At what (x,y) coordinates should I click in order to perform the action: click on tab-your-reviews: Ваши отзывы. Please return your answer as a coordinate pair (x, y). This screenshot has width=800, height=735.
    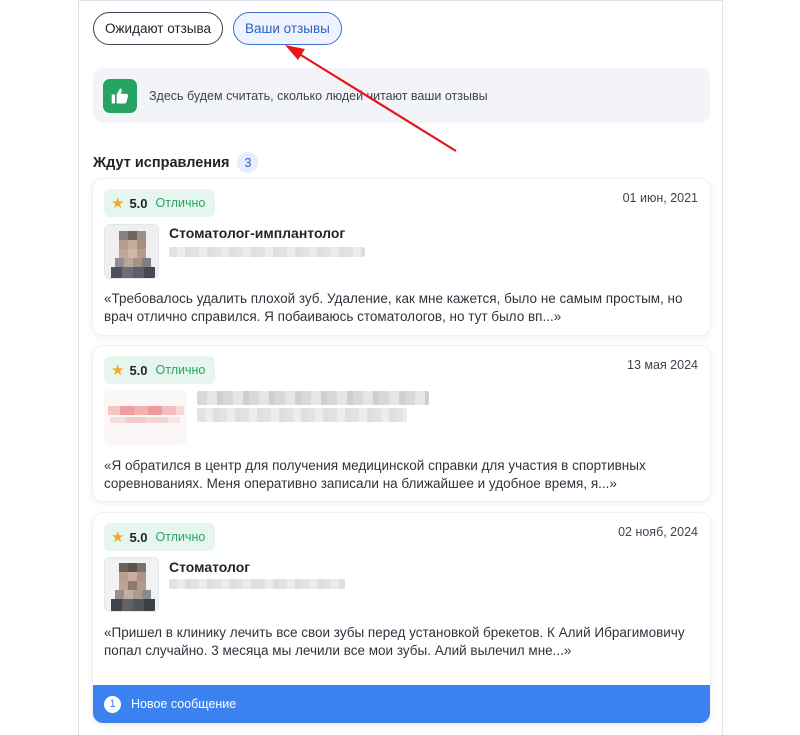
    Looking at the image, I should click on (287, 28).